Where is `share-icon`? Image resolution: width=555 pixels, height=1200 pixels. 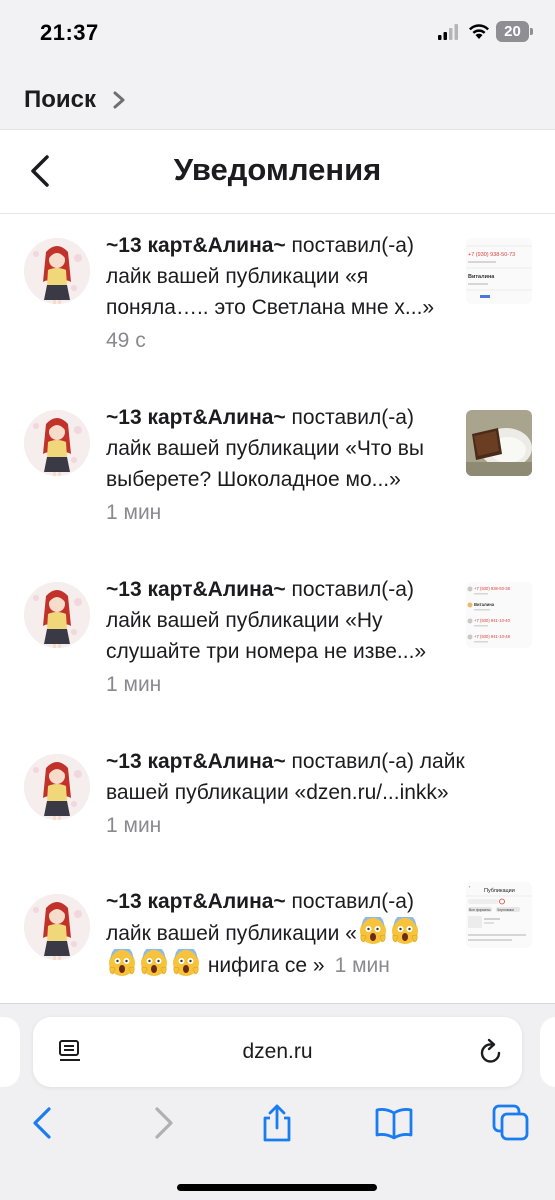 share-icon is located at coordinates (277, 1123).